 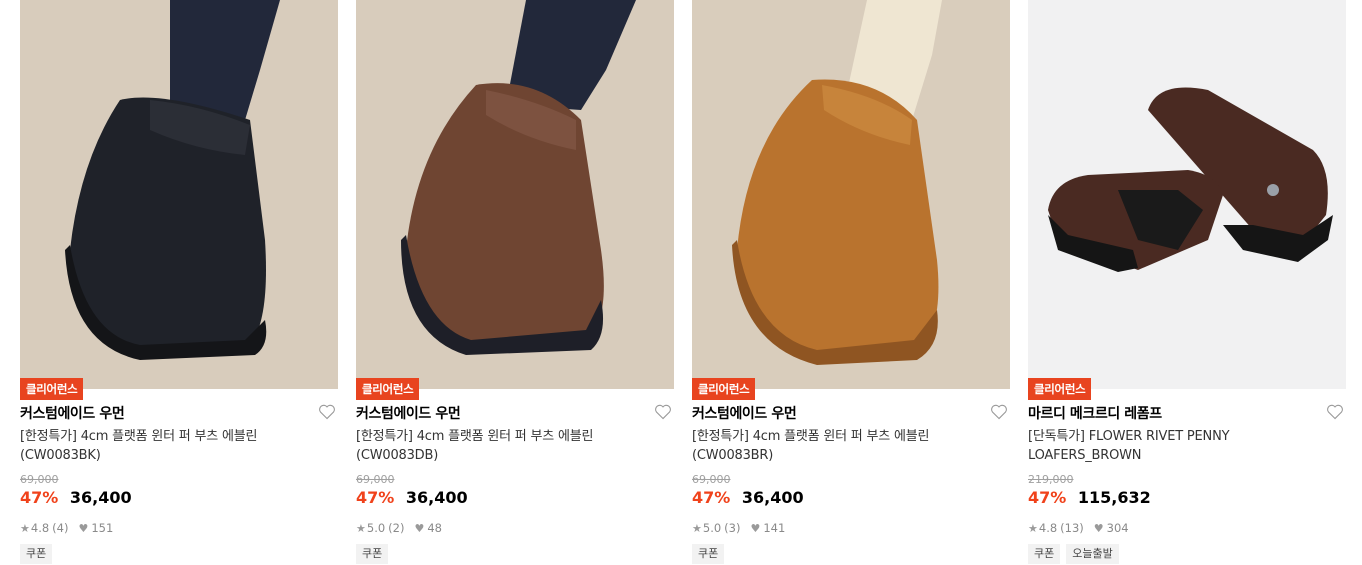 What do you see at coordinates (733, 455) in the screenshot?
I see `product-name-line2: (CW0083BR)` at bounding box center [733, 455].